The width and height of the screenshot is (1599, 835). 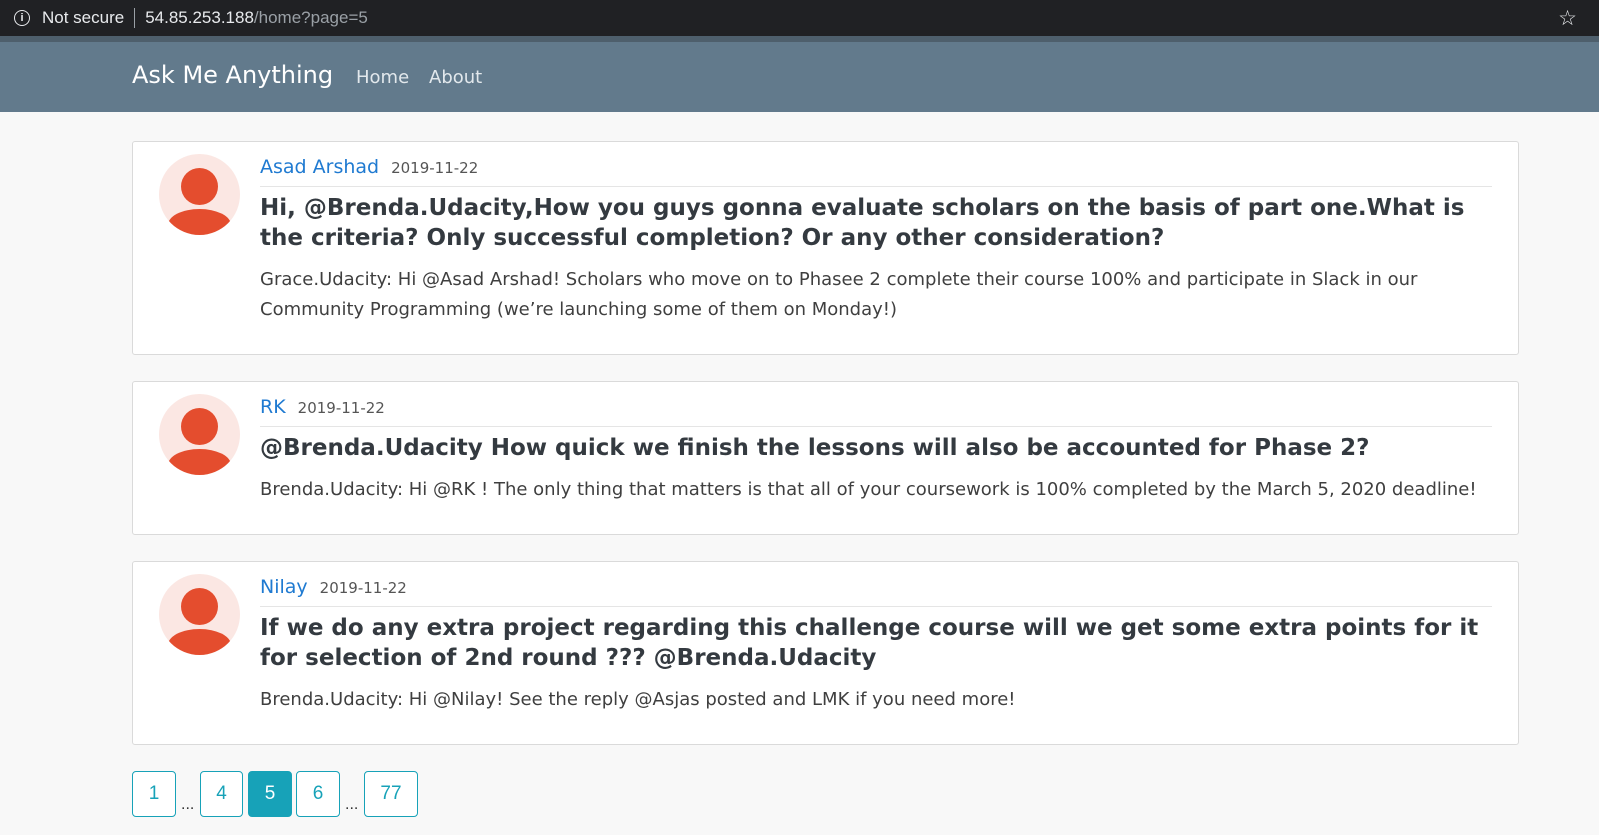 I want to click on page-button-77: 77, so click(x=391, y=794).